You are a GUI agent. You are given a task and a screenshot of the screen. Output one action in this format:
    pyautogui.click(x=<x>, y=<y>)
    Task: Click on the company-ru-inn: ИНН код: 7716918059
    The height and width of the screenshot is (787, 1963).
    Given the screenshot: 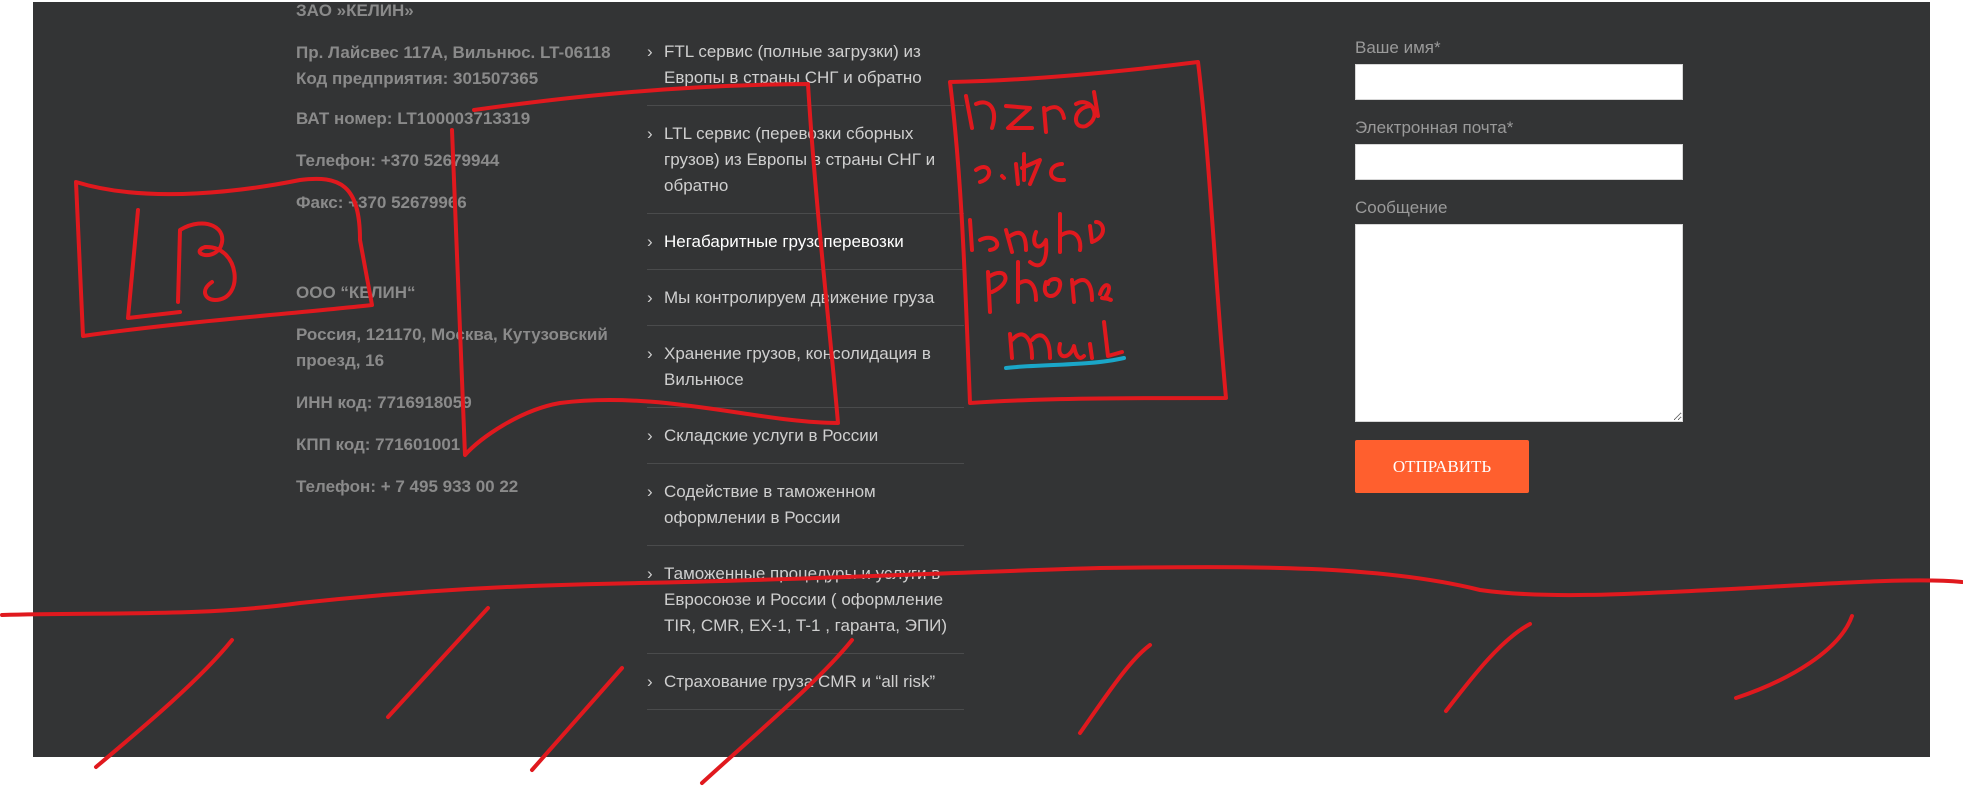 What is the action you would take?
    pyautogui.click(x=384, y=402)
    